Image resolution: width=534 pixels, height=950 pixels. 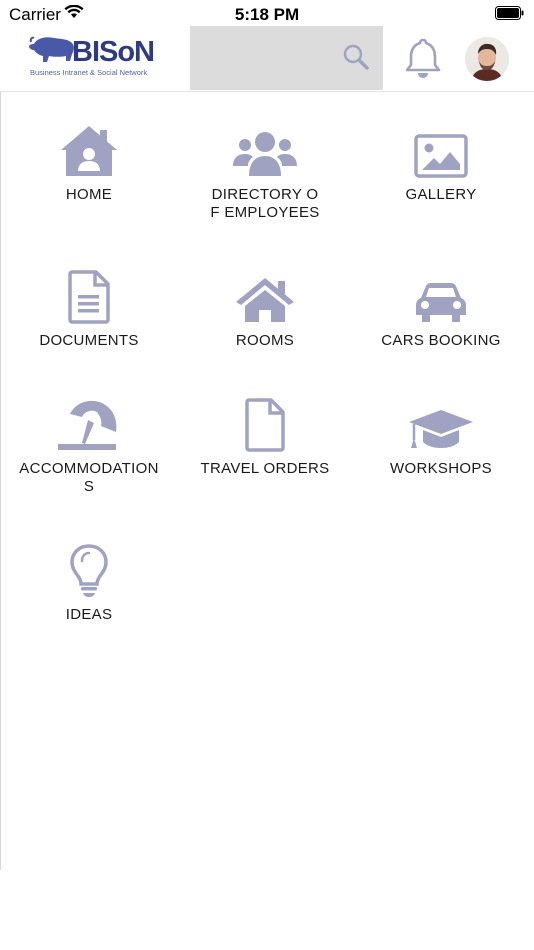 I want to click on menu-item-rooms: ROOMS, so click(x=265, y=306).